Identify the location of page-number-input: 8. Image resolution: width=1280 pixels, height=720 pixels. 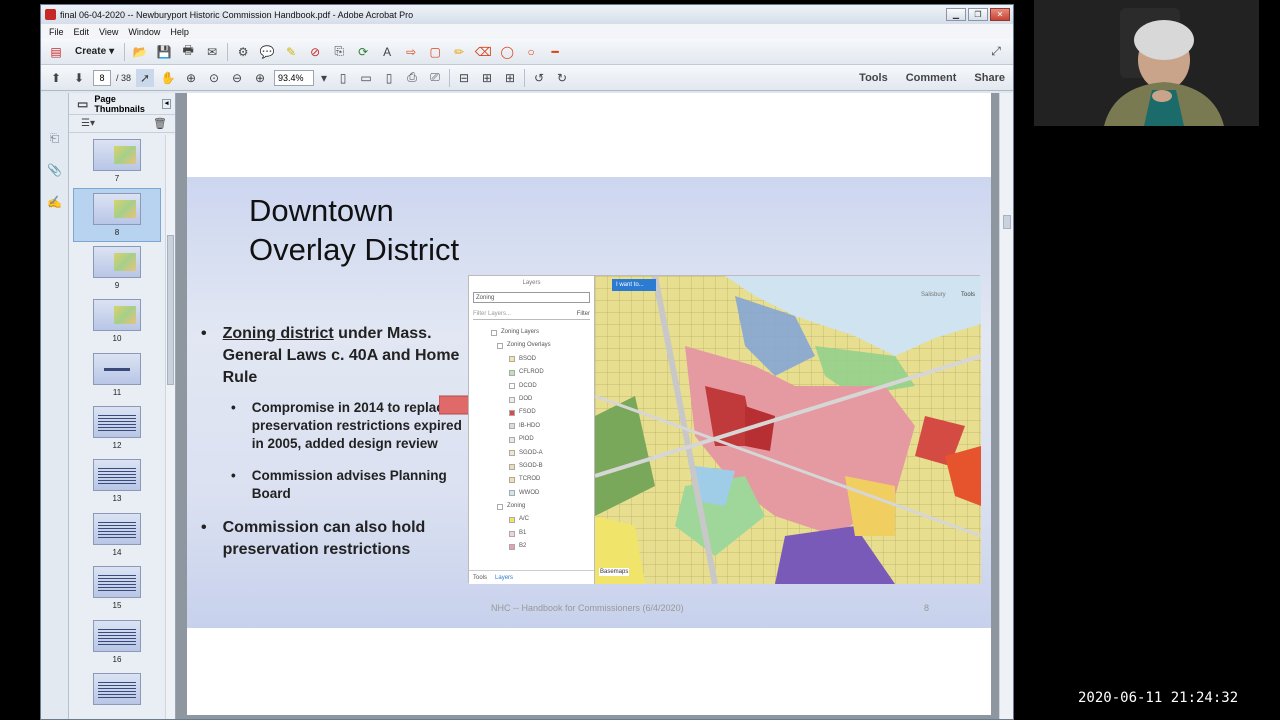
(102, 77).